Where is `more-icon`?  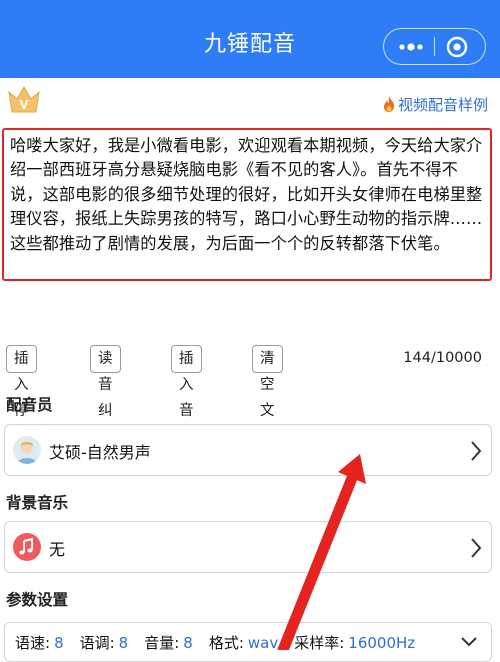 more-icon is located at coordinates (411, 47).